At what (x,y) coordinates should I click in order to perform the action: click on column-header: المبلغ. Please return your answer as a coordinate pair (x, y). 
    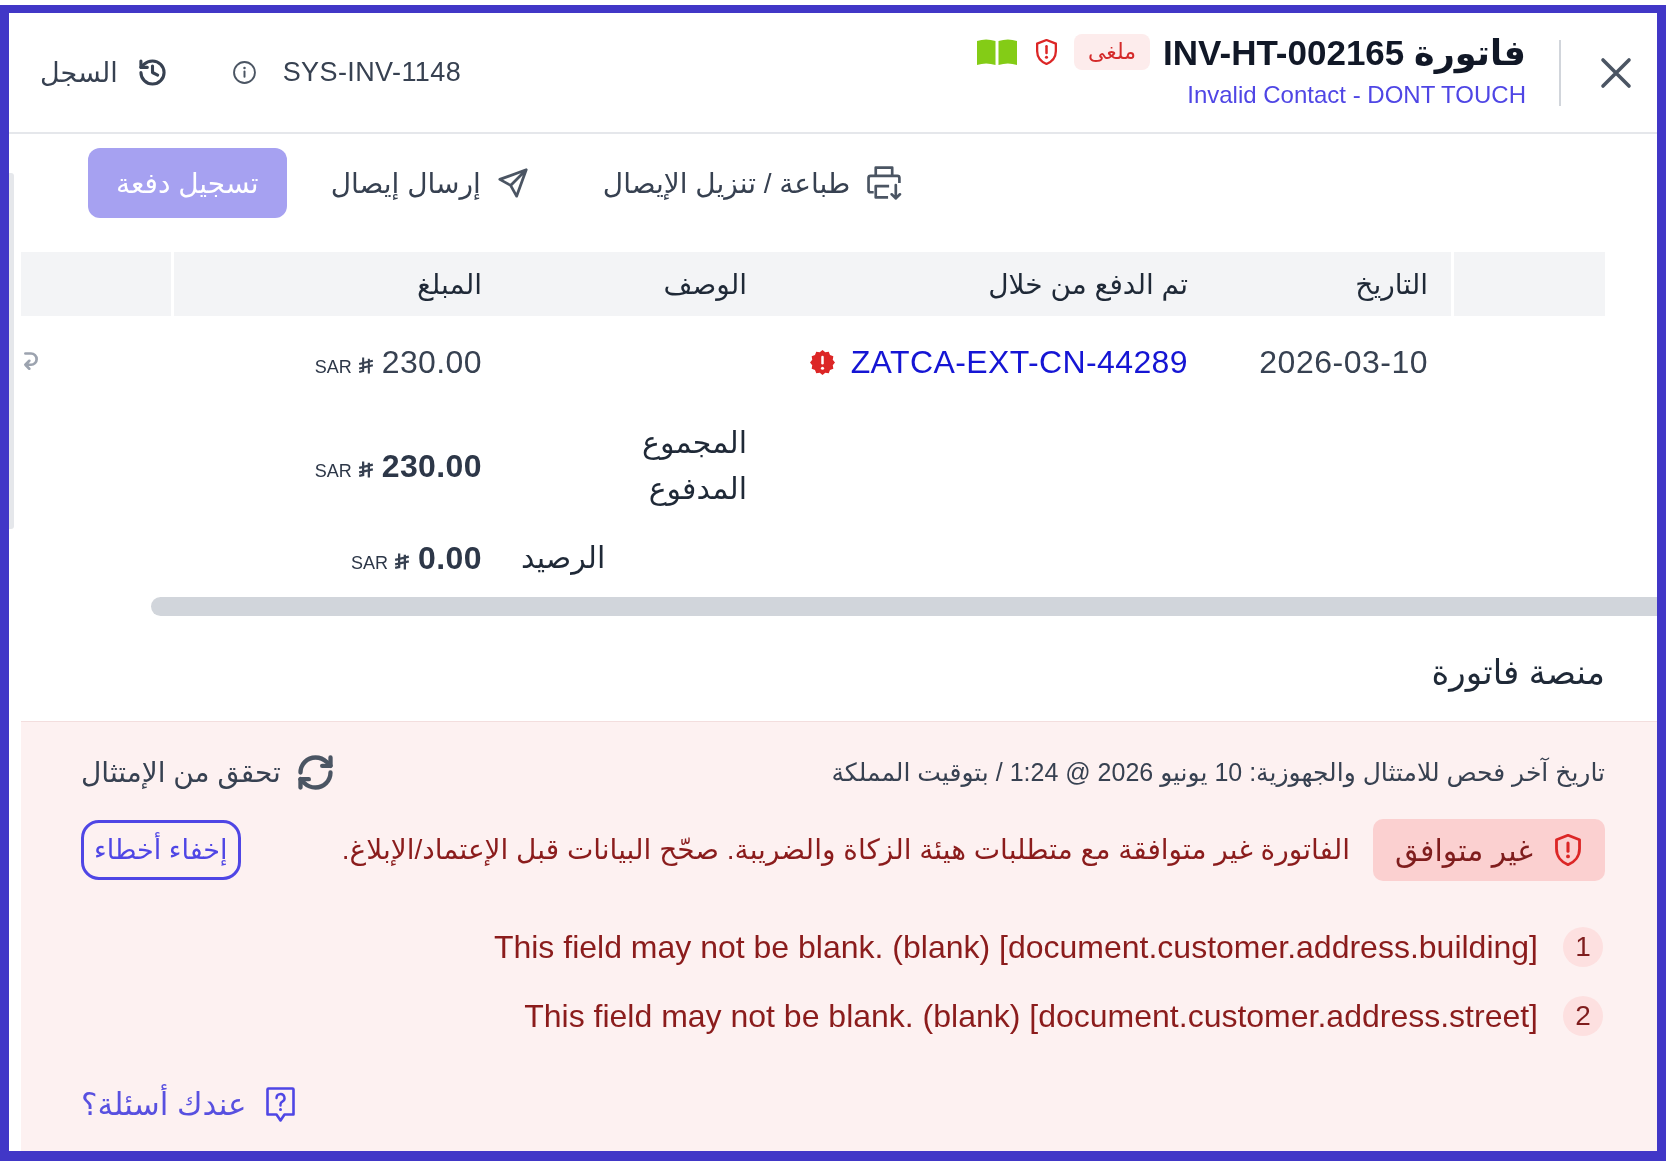
    Looking at the image, I should click on (449, 284).